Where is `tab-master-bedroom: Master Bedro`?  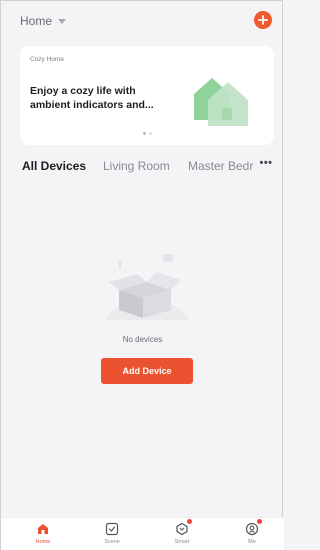
tab-master-bedroom: Master Bedro is located at coordinates (224, 166).